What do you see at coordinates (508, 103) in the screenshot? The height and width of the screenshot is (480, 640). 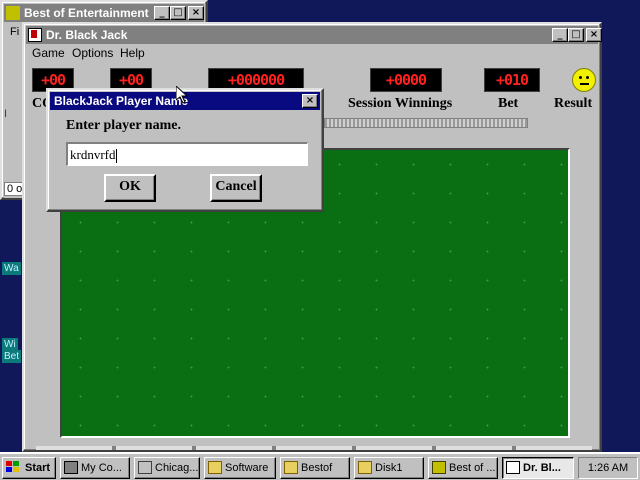 I see `bet-label: Bet` at bounding box center [508, 103].